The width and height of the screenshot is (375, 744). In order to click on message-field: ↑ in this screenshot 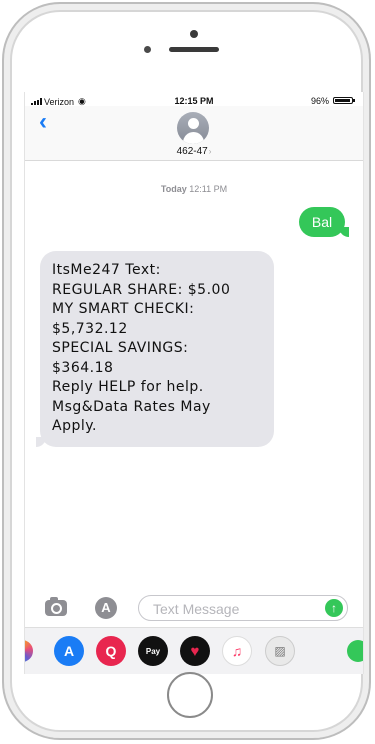, I will do `click(243, 608)`.